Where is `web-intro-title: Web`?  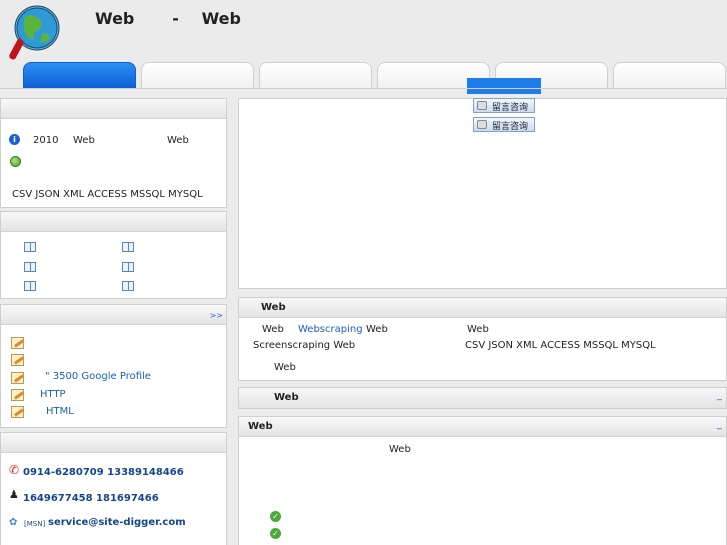
web-intro-title: Web is located at coordinates (273, 307).